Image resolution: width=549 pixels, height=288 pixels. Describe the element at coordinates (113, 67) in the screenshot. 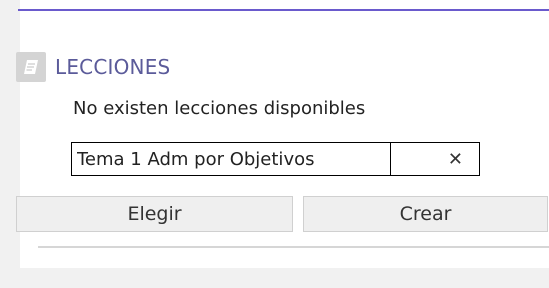

I see `section-title: LECCIONES` at that location.